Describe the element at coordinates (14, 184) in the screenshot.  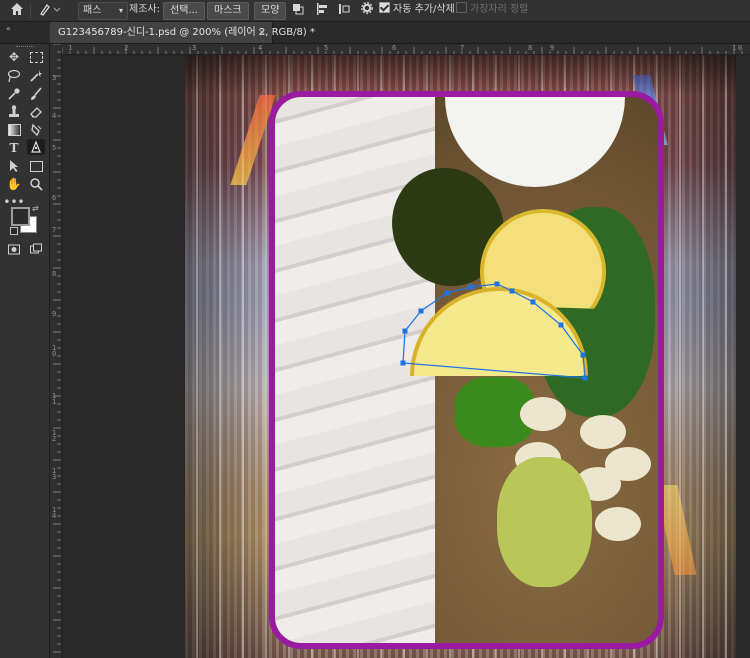
I see `hand-tool-icon: ✋` at that location.